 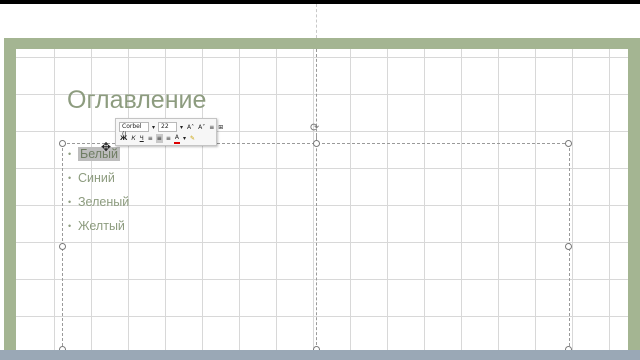 I want to click on list-item: • Зеленый, so click(x=98, y=206).